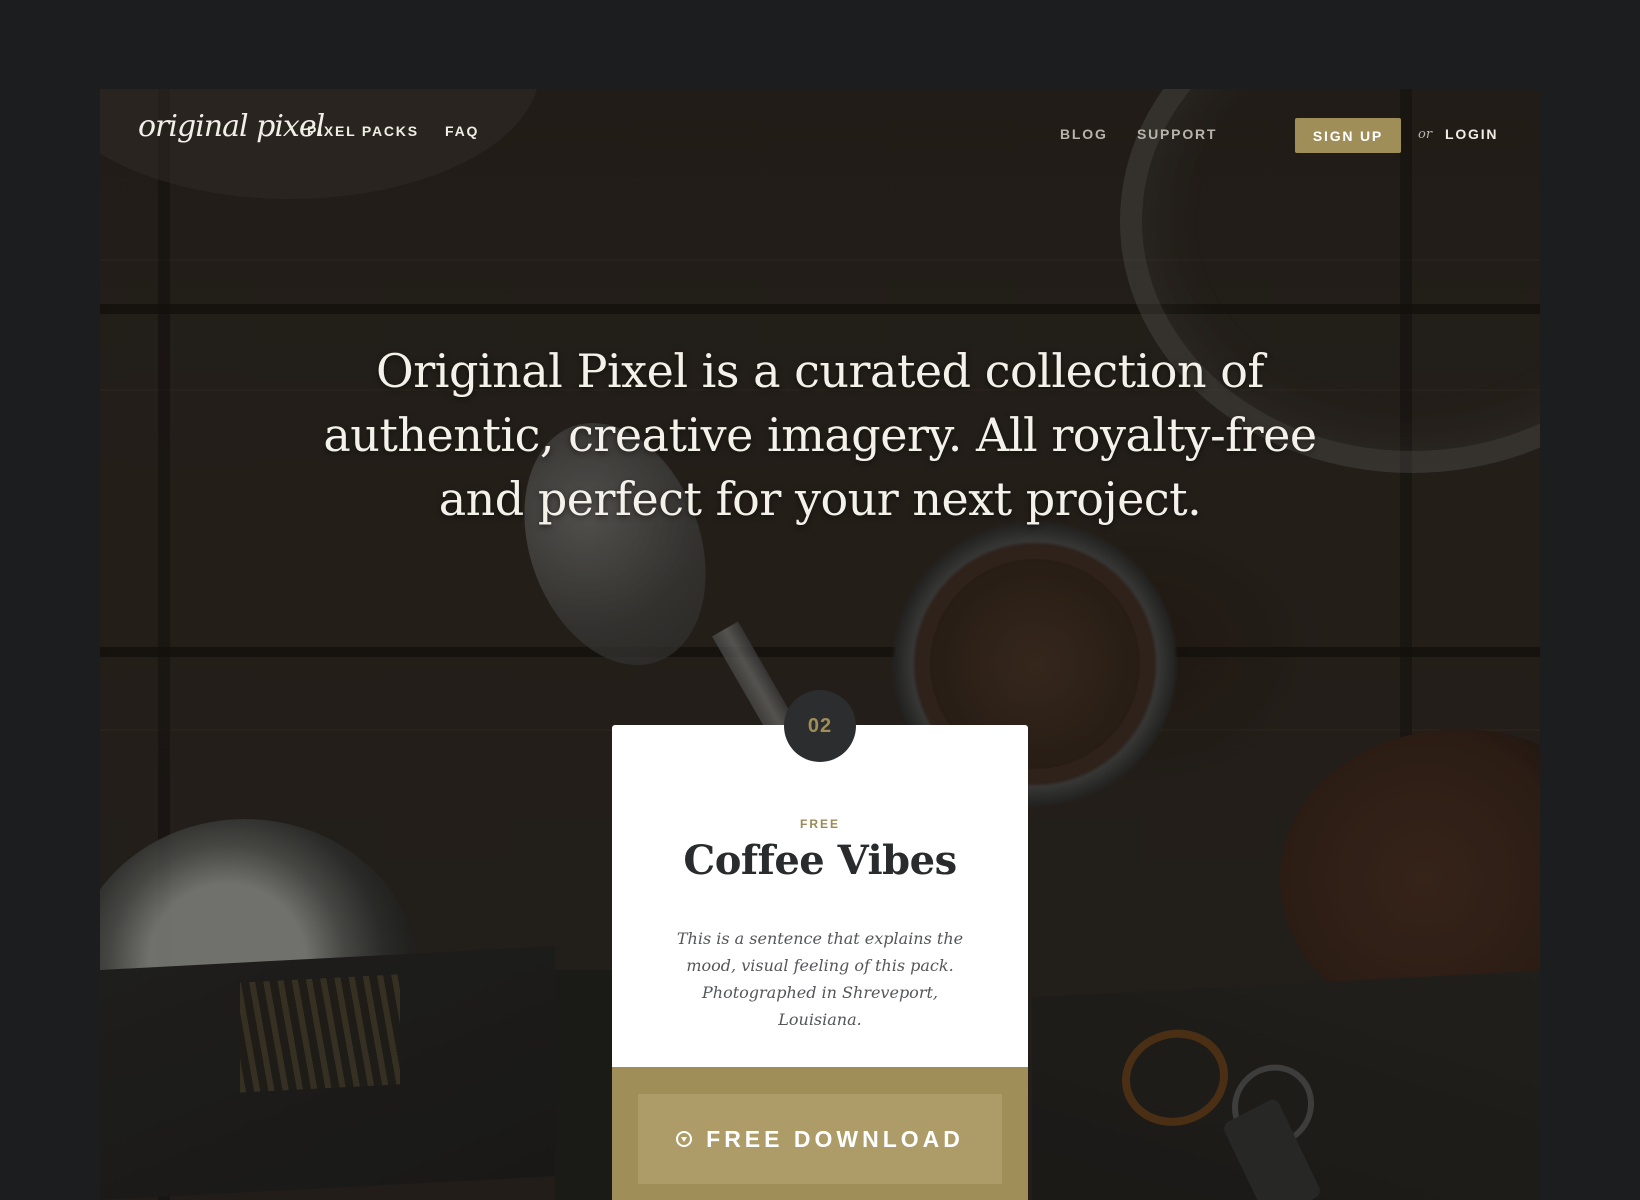 Image resolution: width=1640 pixels, height=1200 pixels. Describe the element at coordinates (820, 860) in the screenshot. I see `pack-title: Coffee Vibes` at that location.